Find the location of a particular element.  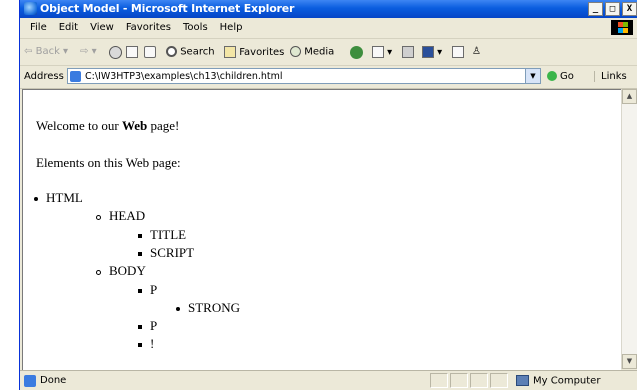

tree-node: HTML is located at coordinates (58, 198).